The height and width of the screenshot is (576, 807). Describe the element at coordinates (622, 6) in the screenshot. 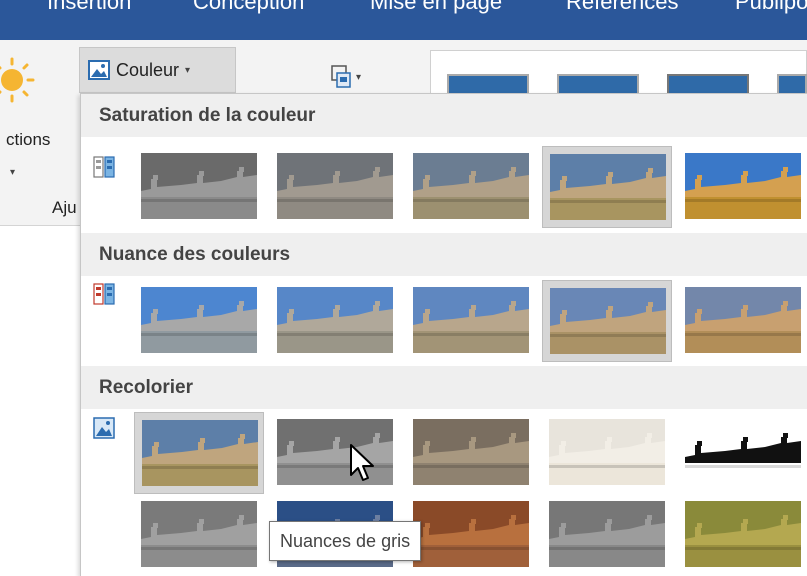

I see `tab-references: Références` at that location.